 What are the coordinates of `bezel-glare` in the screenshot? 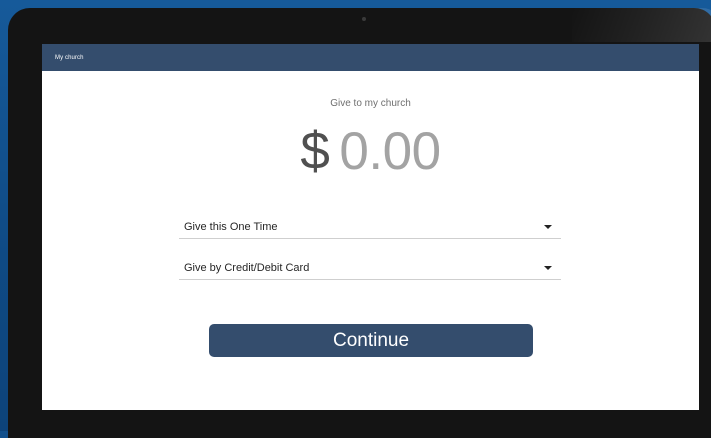 It's located at (641, 25).